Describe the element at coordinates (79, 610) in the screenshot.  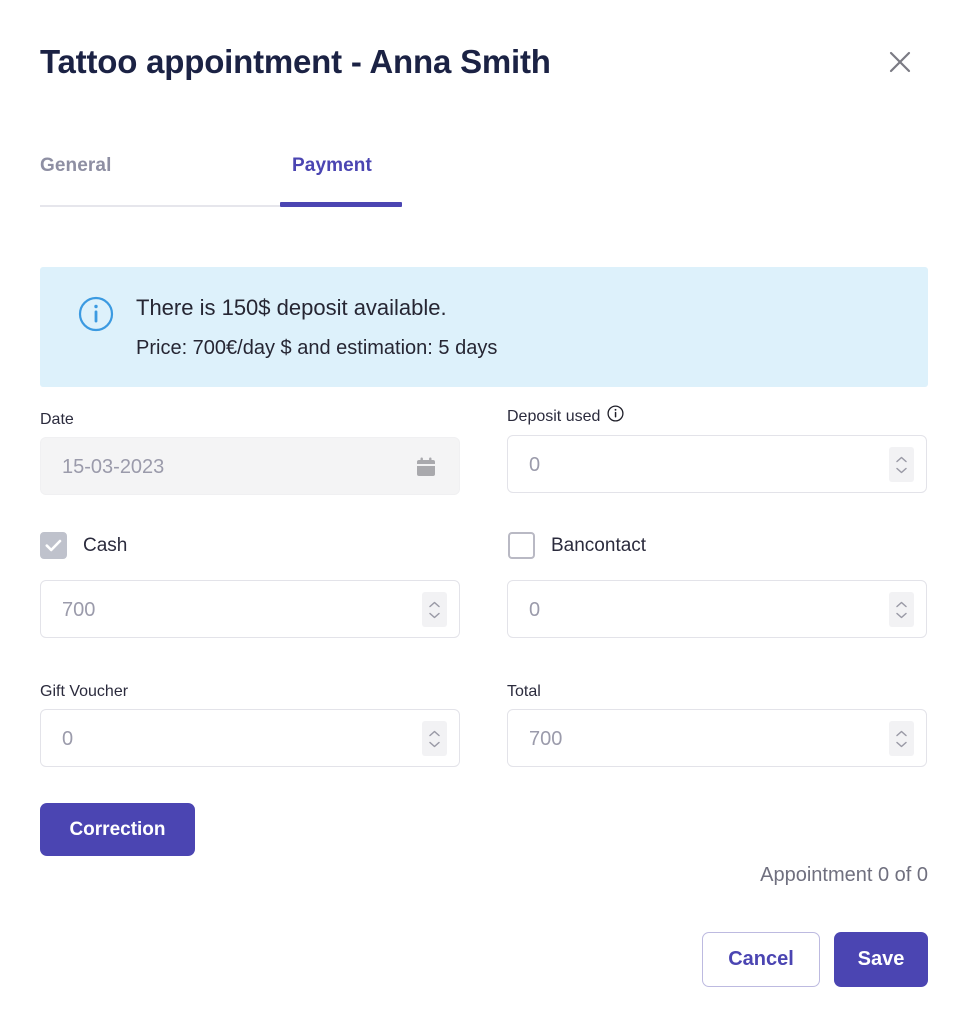
I see `cash-amount-value: 700` at that location.